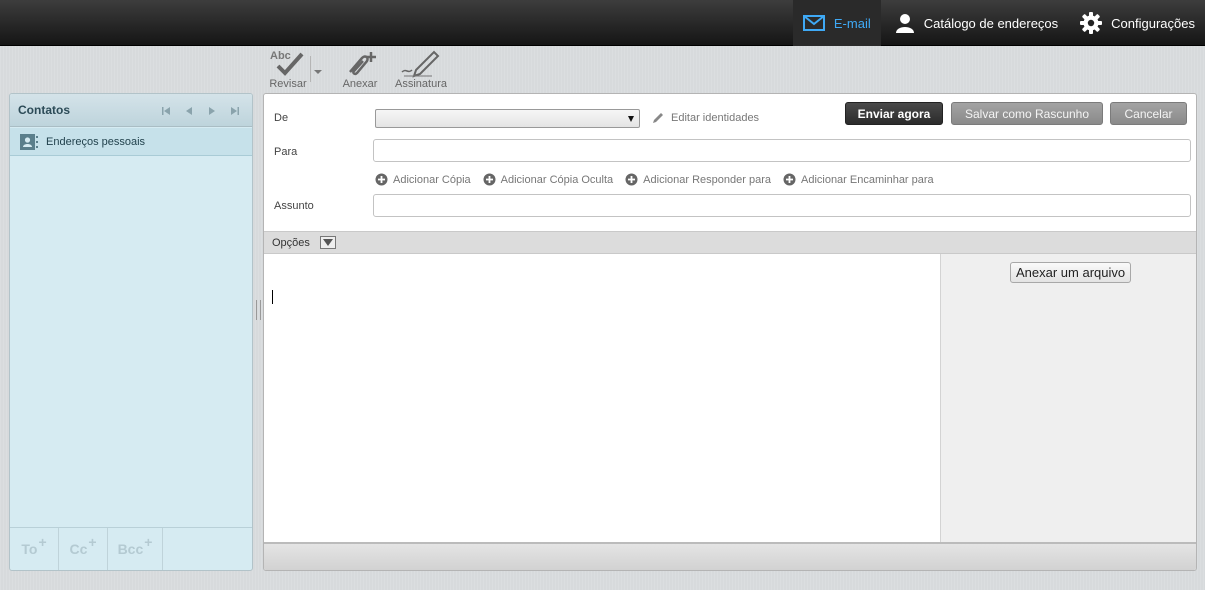 Image resolution: width=1205 pixels, height=590 pixels. Describe the element at coordinates (432, 179) in the screenshot. I see `add-cc-link-label: Adicionar Cópia` at that location.